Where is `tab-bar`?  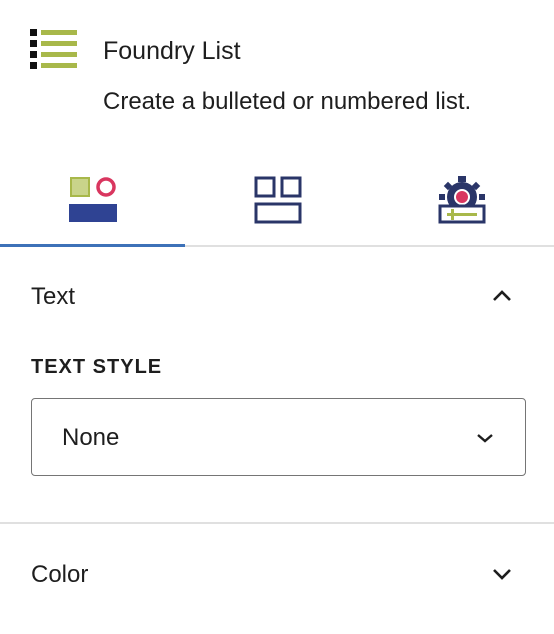
tab-bar is located at coordinates (277, 203).